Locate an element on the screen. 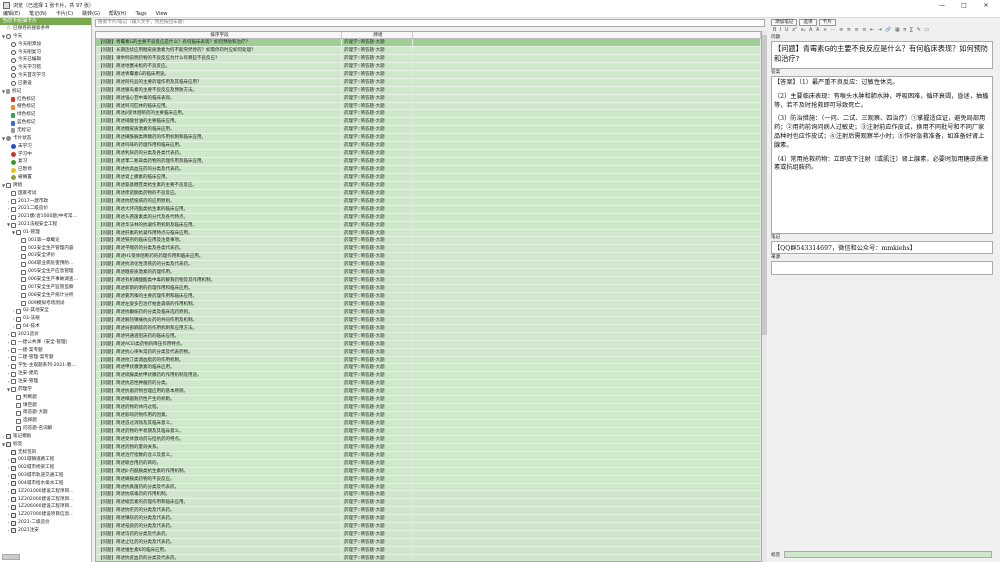 This screenshot has height=562, width=1000. sidebar-item: 已暂停 is located at coordinates (45, 170).